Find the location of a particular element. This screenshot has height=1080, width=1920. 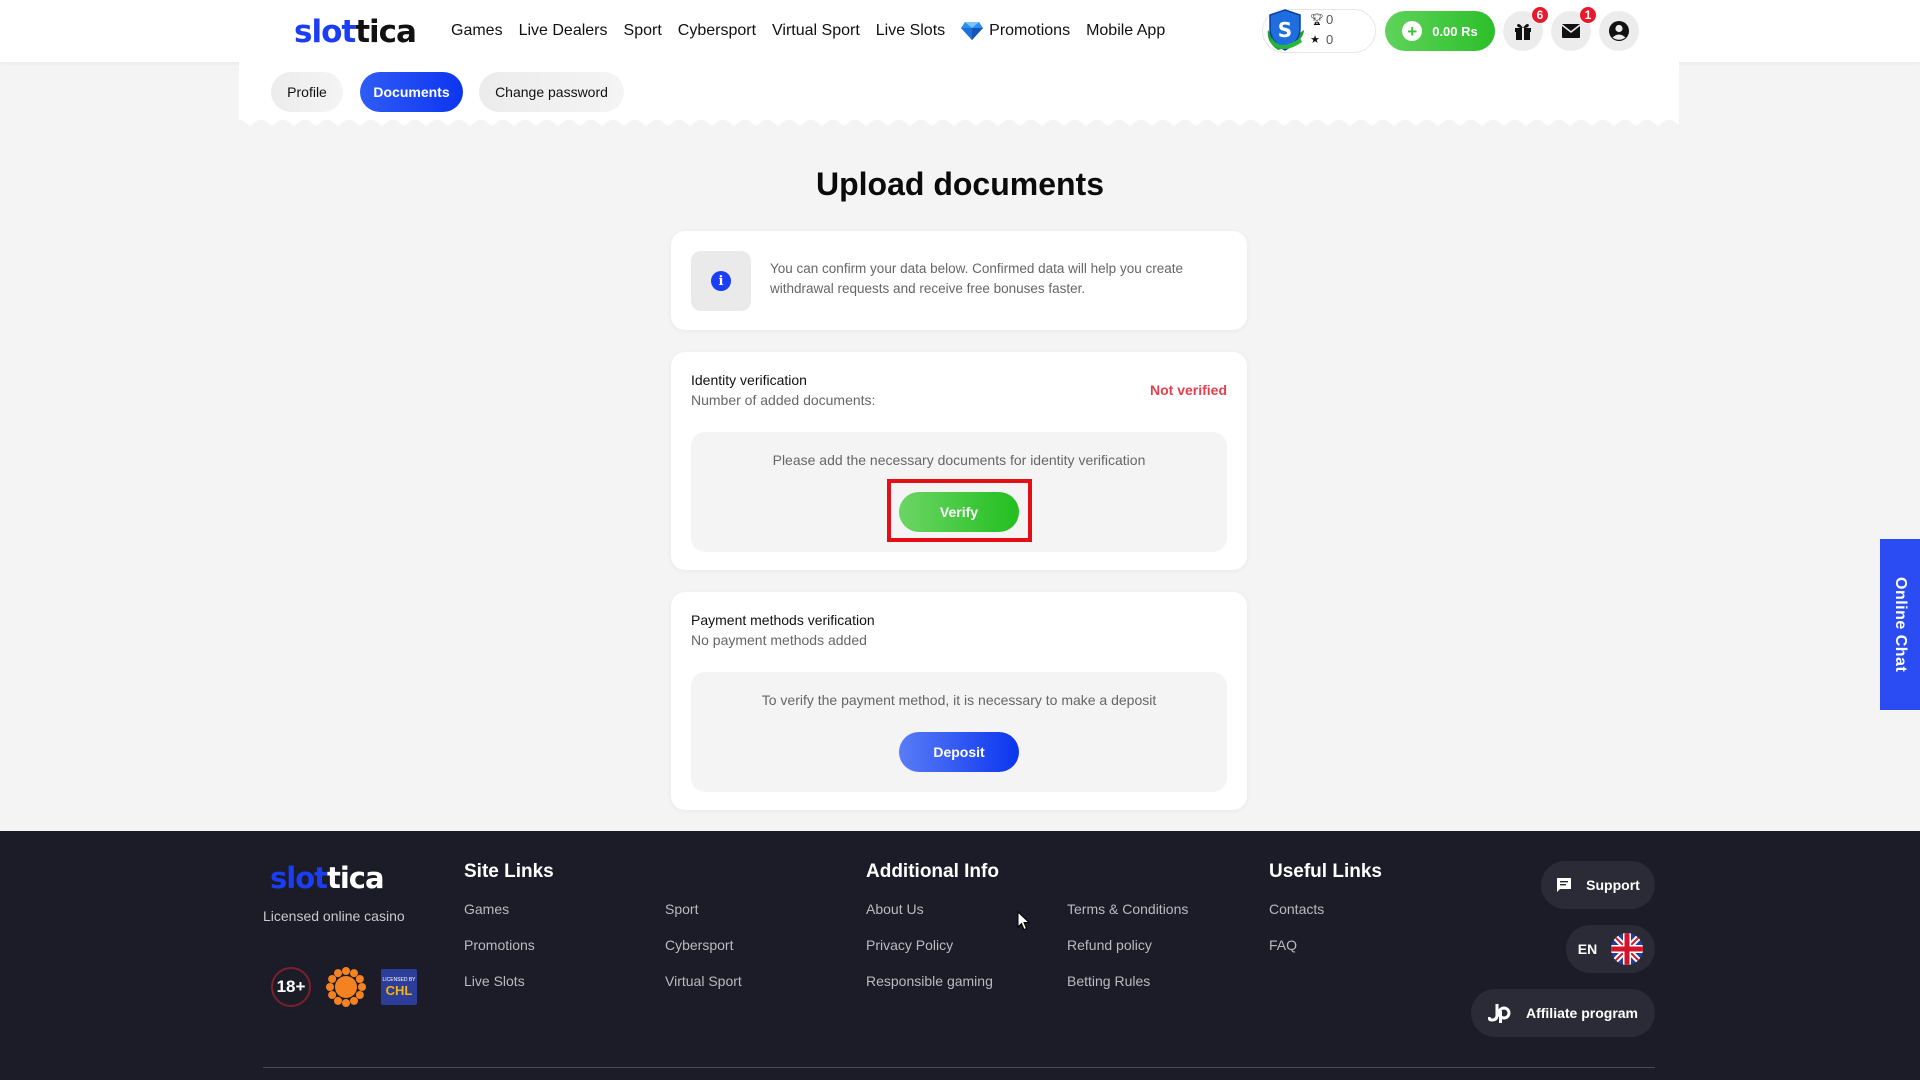

tab-change-password: Change password is located at coordinates (551, 92).